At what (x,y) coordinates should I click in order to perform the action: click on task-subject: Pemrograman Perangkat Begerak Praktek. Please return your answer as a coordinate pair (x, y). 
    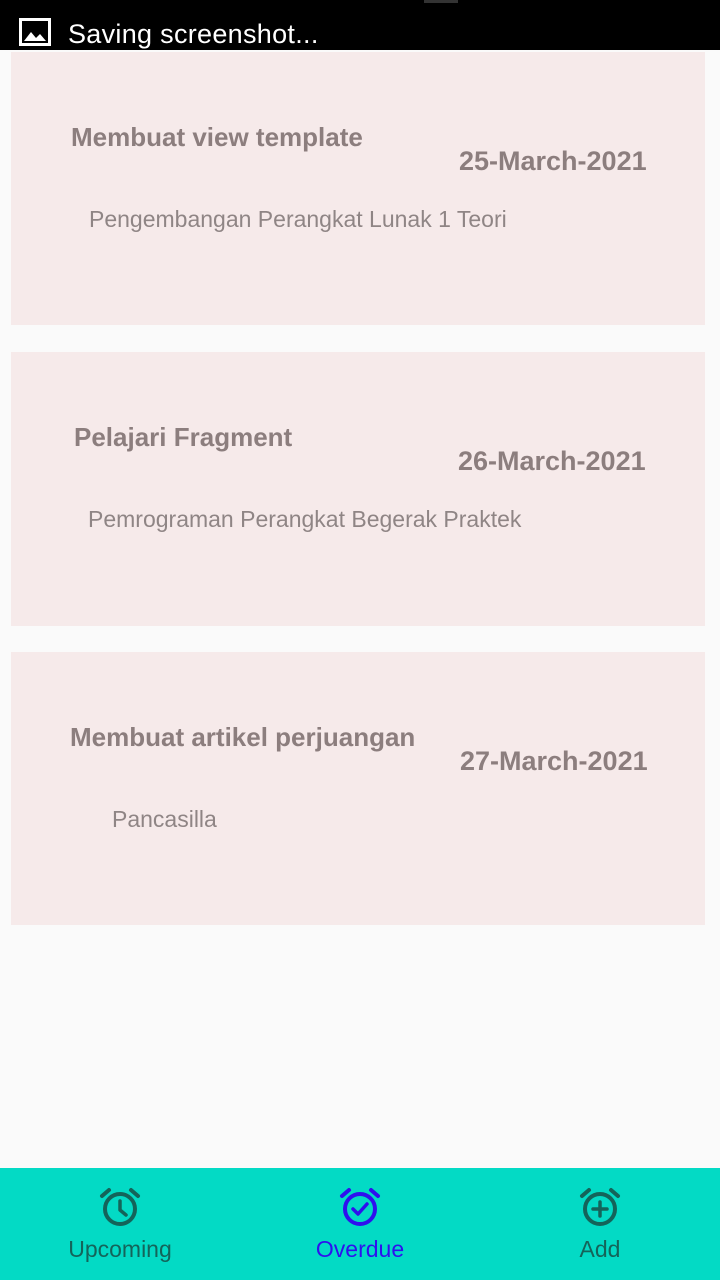
    Looking at the image, I should click on (305, 519).